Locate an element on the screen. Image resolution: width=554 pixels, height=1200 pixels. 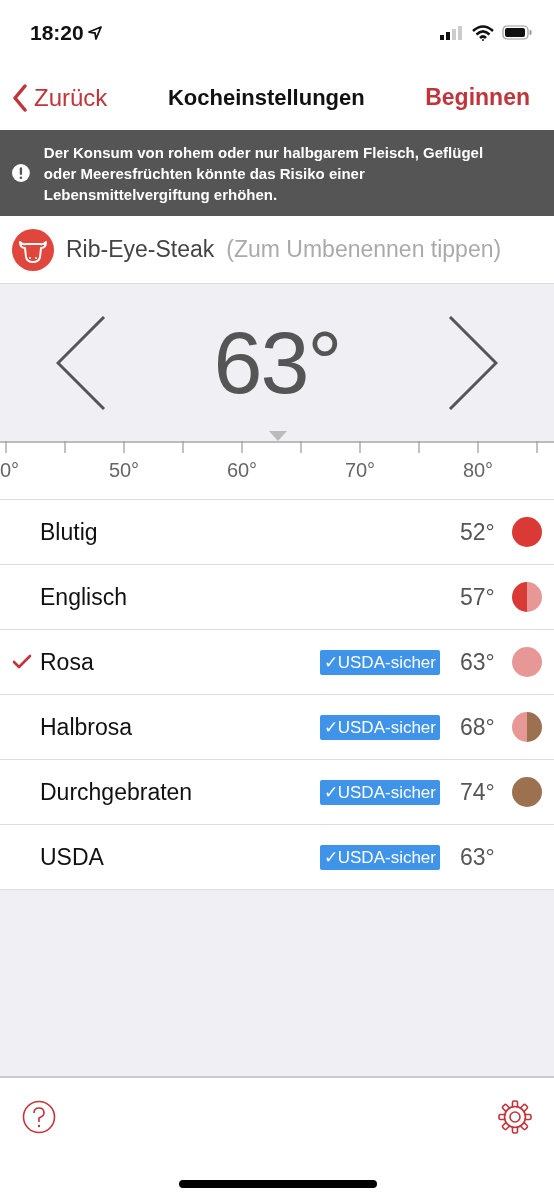
doneness-temperature: 52° is located at coordinates (478, 532).